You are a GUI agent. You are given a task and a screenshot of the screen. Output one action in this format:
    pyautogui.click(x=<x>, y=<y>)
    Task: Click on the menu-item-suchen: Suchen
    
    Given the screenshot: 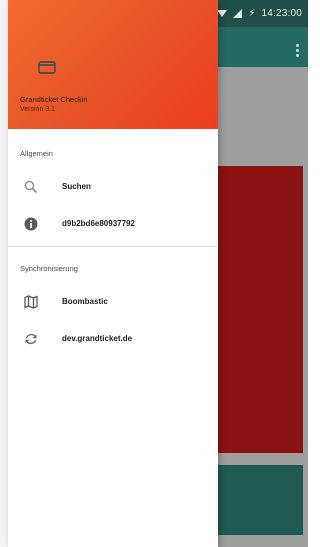 What is the action you would take?
    pyautogui.click(x=113, y=187)
    